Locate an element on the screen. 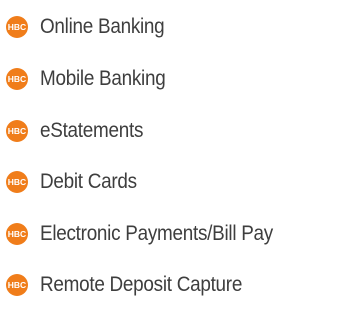 This screenshot has width=358, height=312. service-label: eStatements is located at coordinates (92, 130).